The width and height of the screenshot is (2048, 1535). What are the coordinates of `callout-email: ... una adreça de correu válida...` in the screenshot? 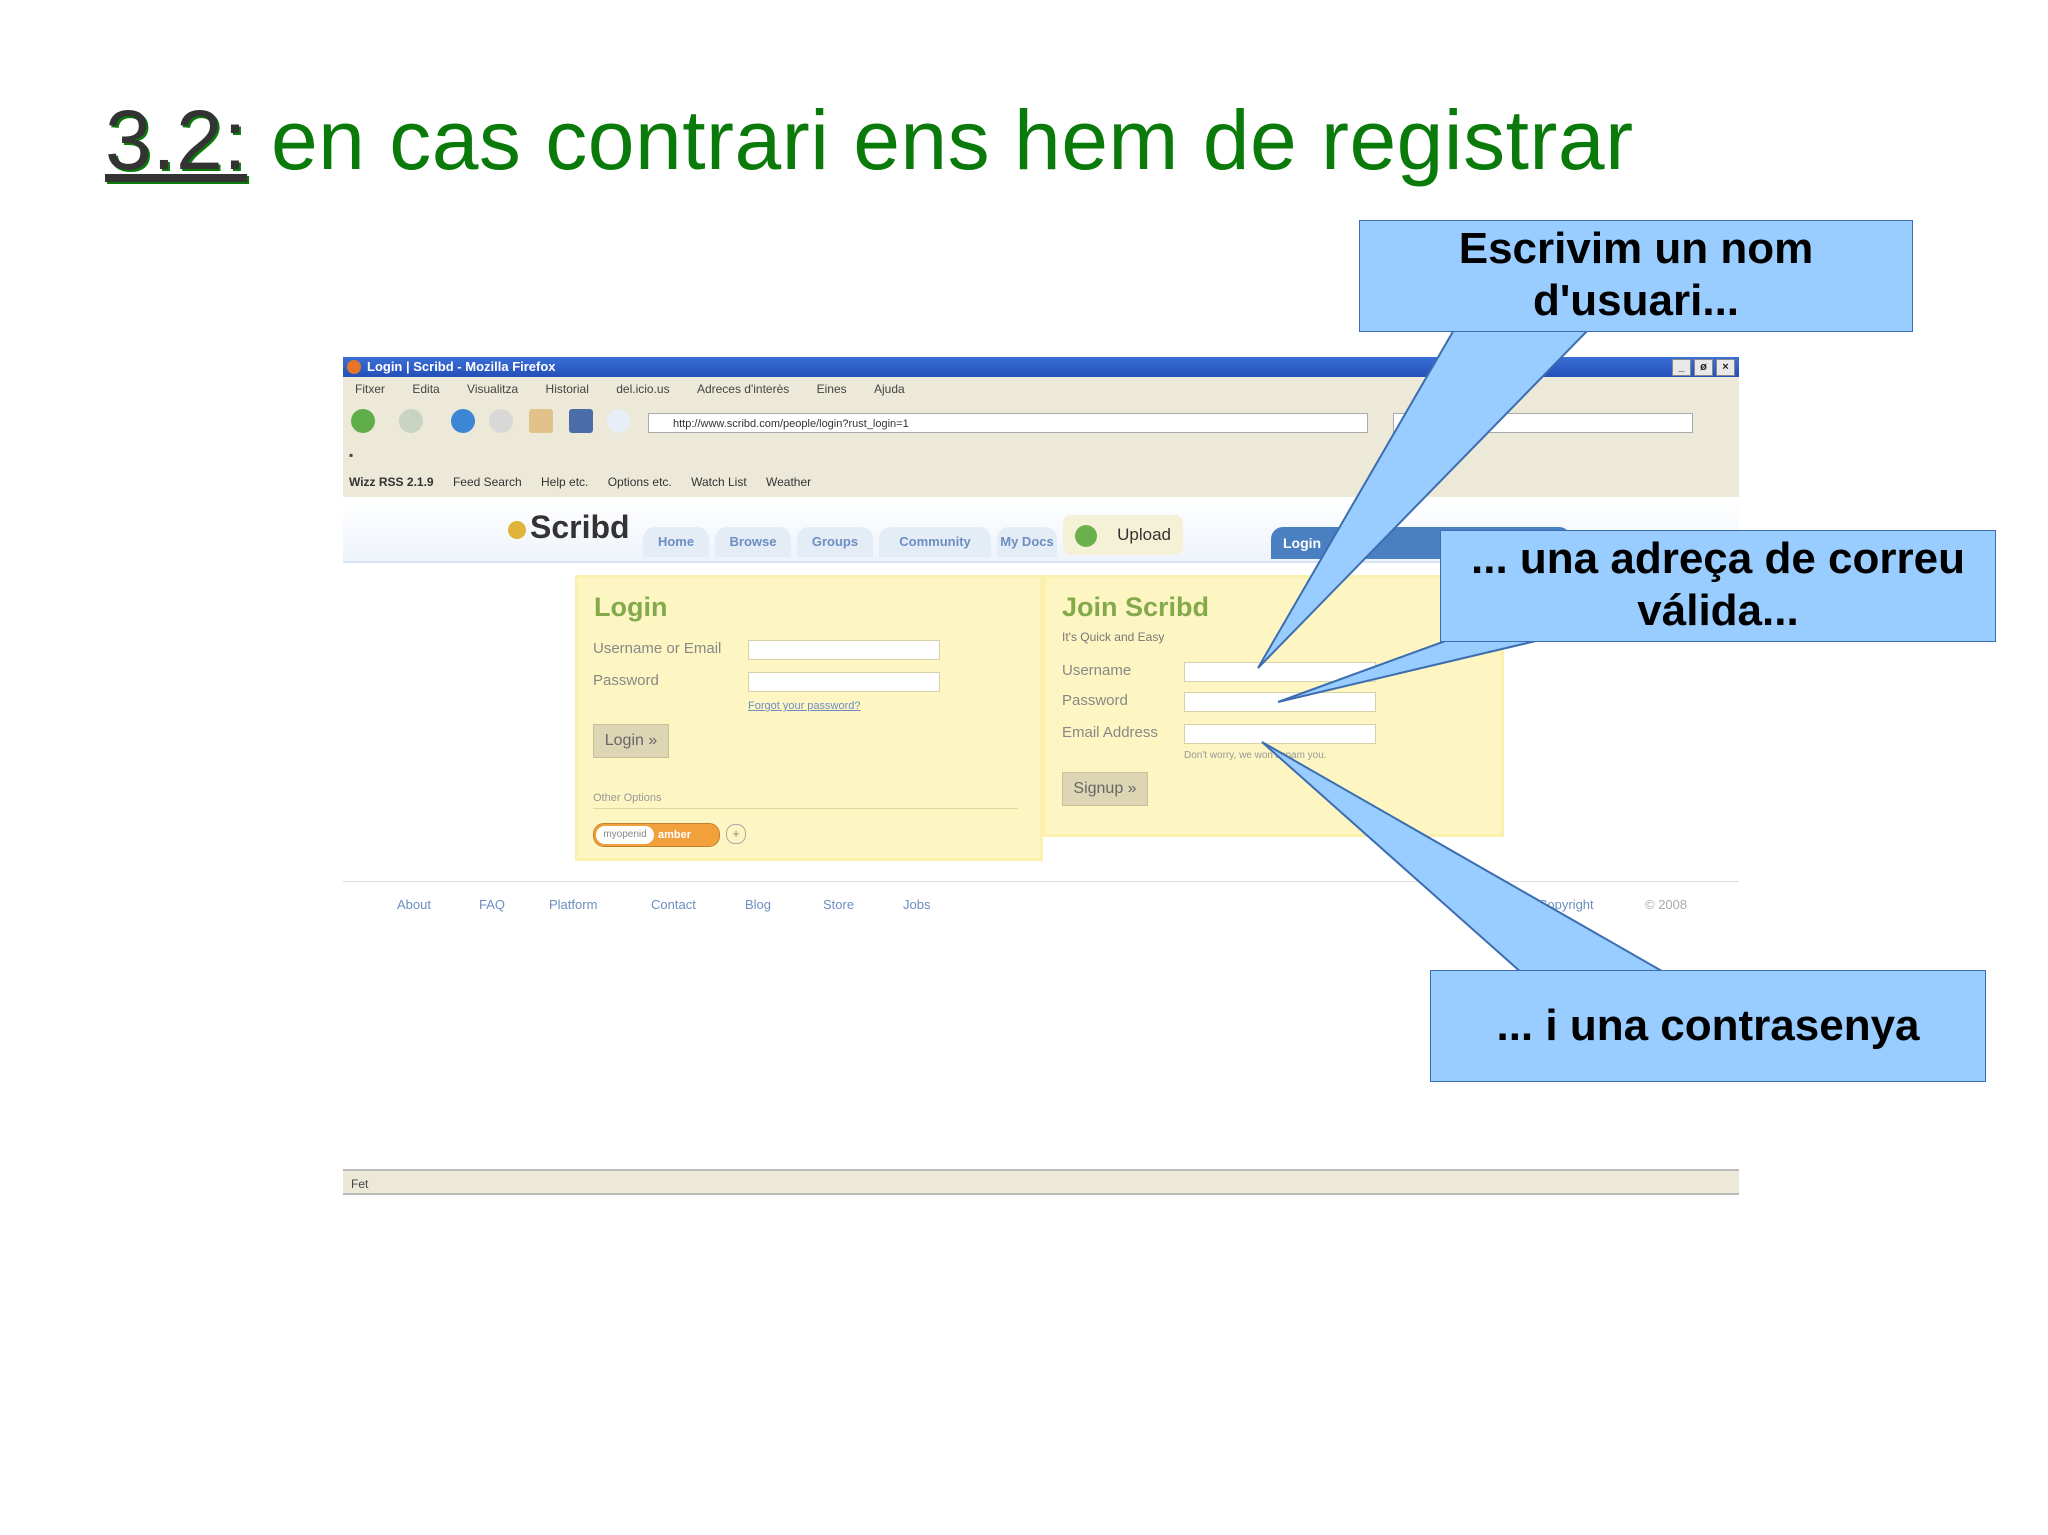 It's located at (1718, 586).